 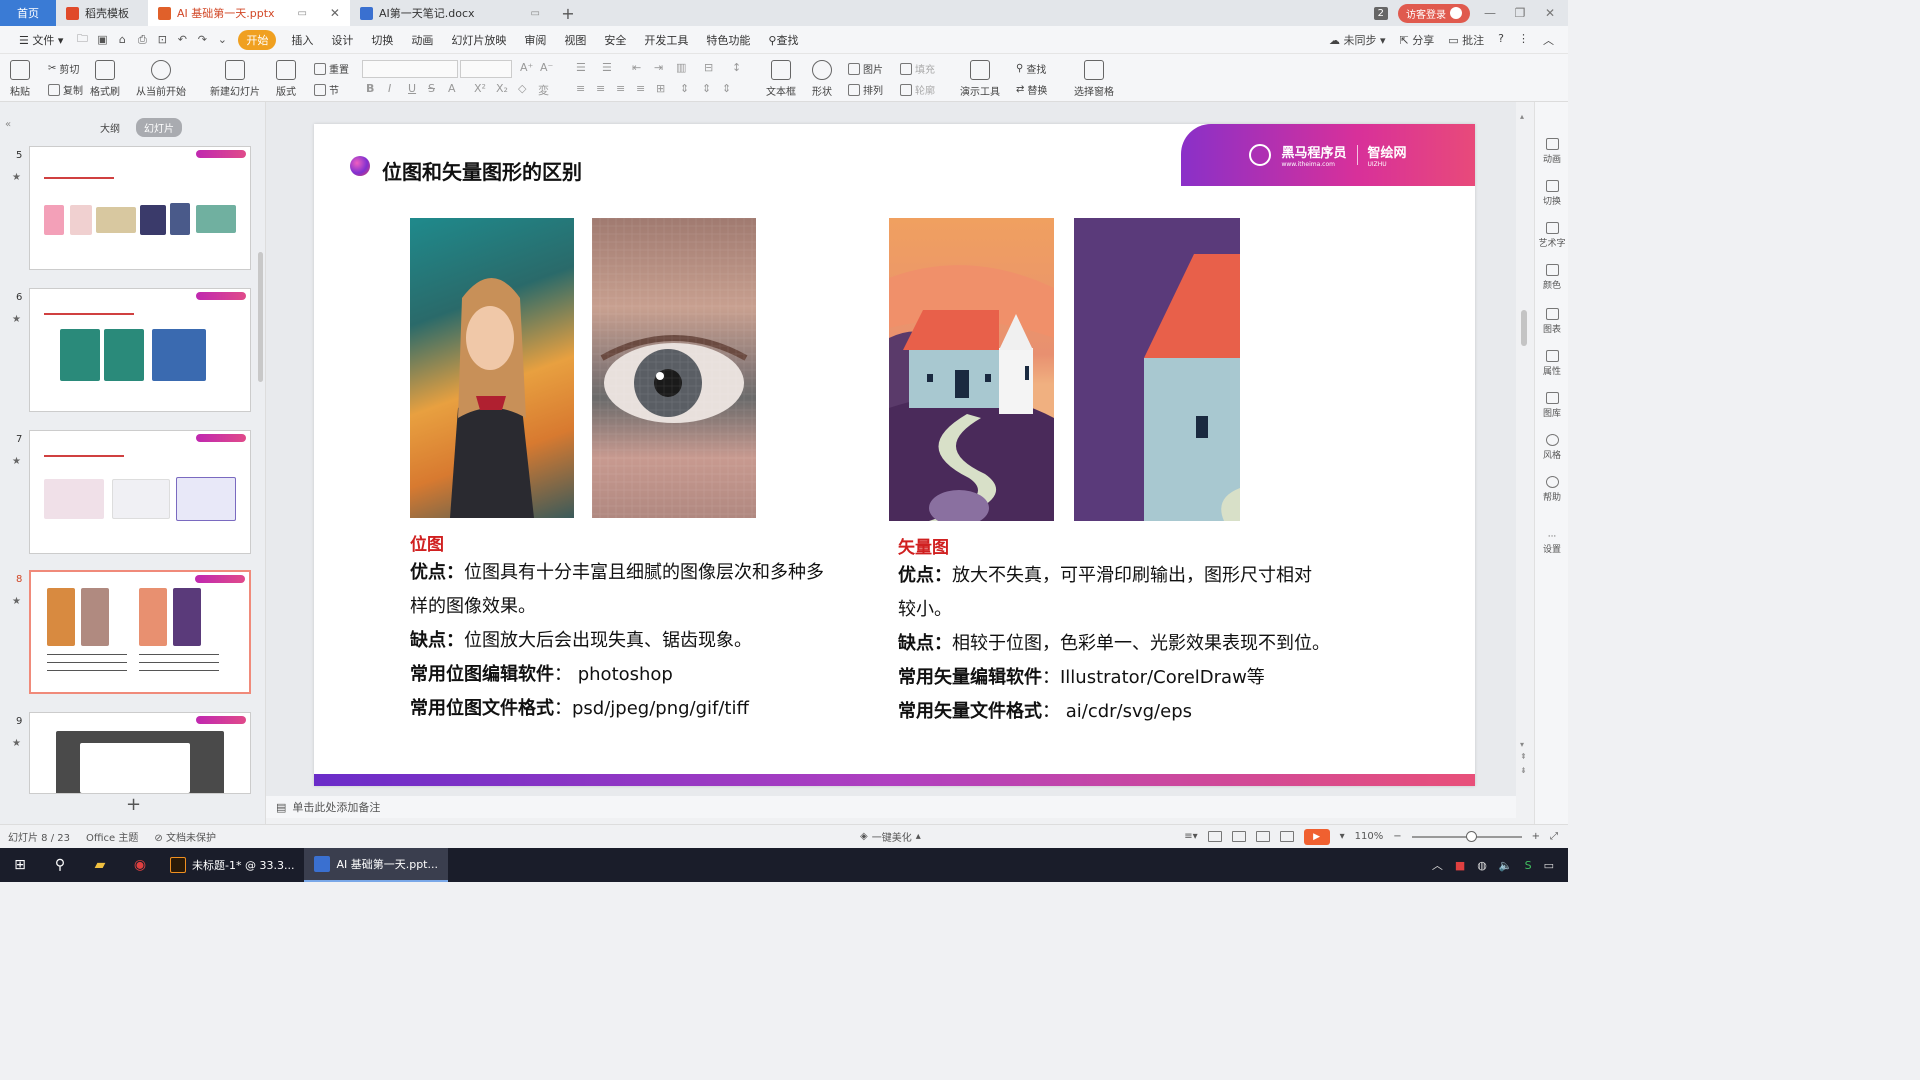 What do you see at coordinates (526, 67) in the screenshot?
I see `grow-font-icon: A⁺` at bounding box center [526, 67].